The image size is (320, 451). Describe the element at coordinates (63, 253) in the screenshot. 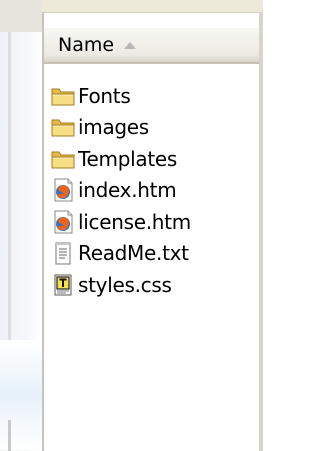

I see `text-file-icon` at that location.